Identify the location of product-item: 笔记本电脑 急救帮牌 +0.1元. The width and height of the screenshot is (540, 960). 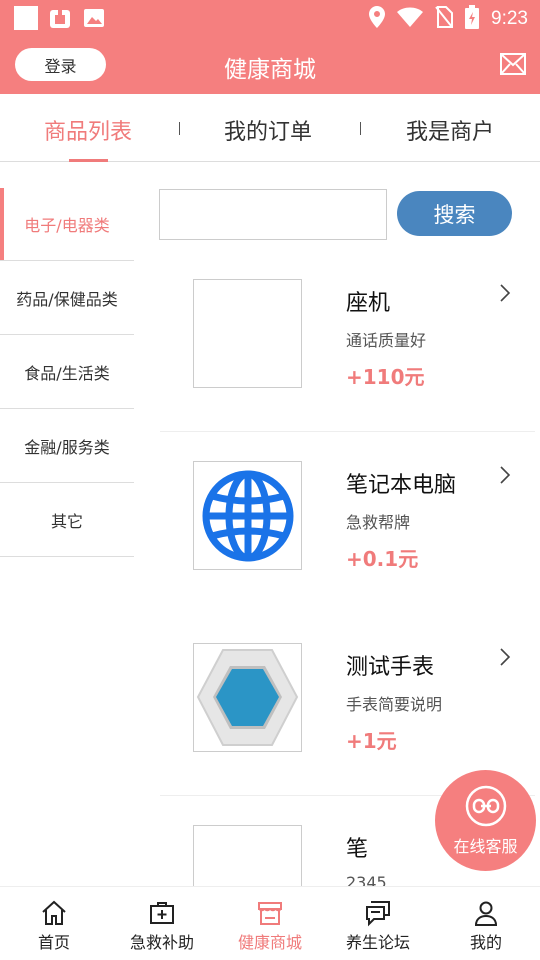
(347, 523).